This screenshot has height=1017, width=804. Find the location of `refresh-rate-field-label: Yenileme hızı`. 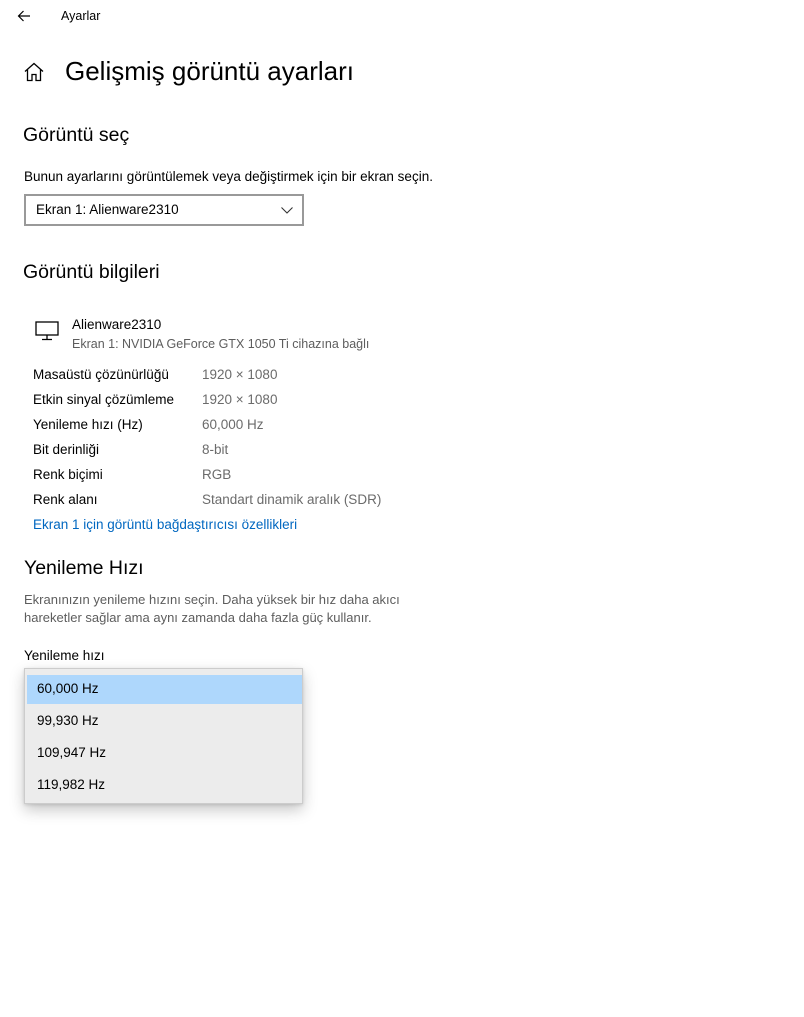

refresh-rate-field-label: Yenileme hızı is located at coordinates (64, 655).